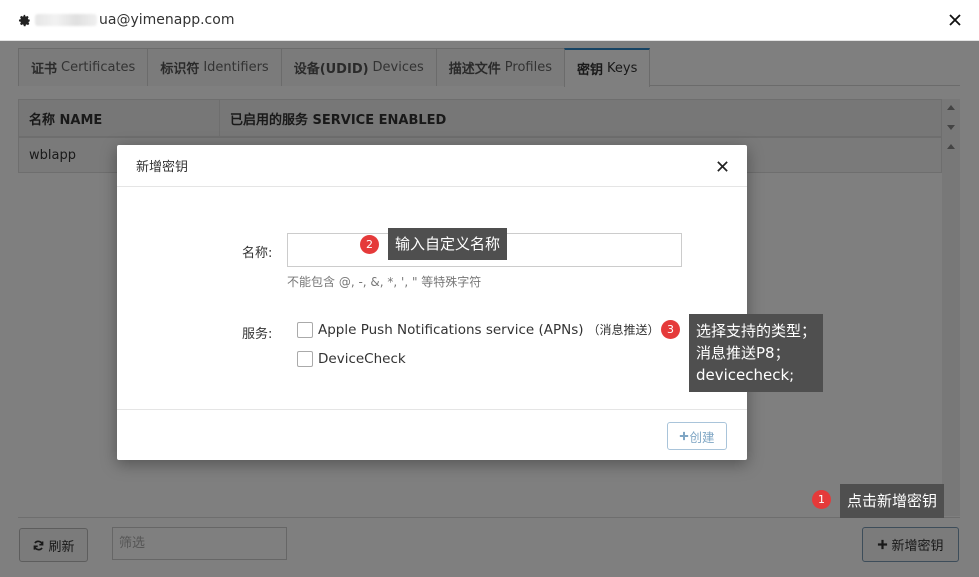  What do you see at coordinates (955, 20) in the screenshot?
I see `window-close-icon` at bounding box center [955, 20].